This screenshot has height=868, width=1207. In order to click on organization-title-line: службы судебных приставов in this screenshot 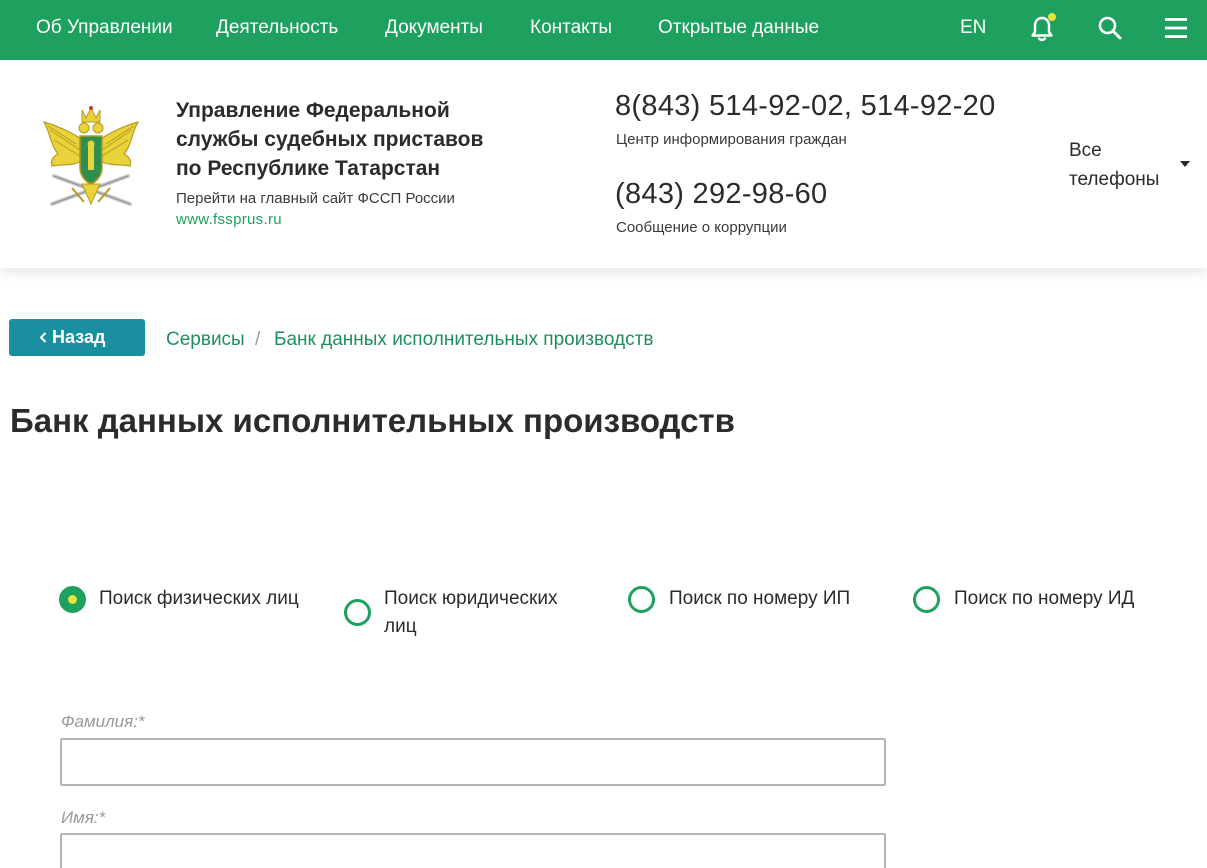, I will do `click(330, 139)`.